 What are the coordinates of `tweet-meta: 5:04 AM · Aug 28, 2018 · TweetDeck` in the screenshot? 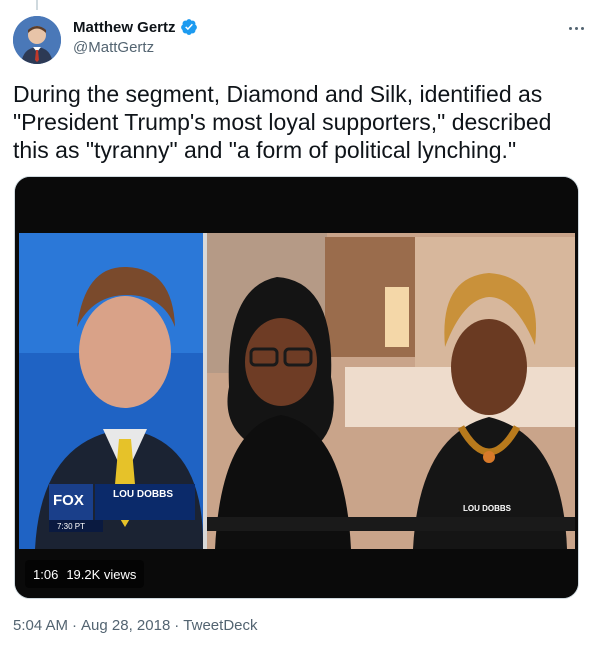 It's located at (135, 625).